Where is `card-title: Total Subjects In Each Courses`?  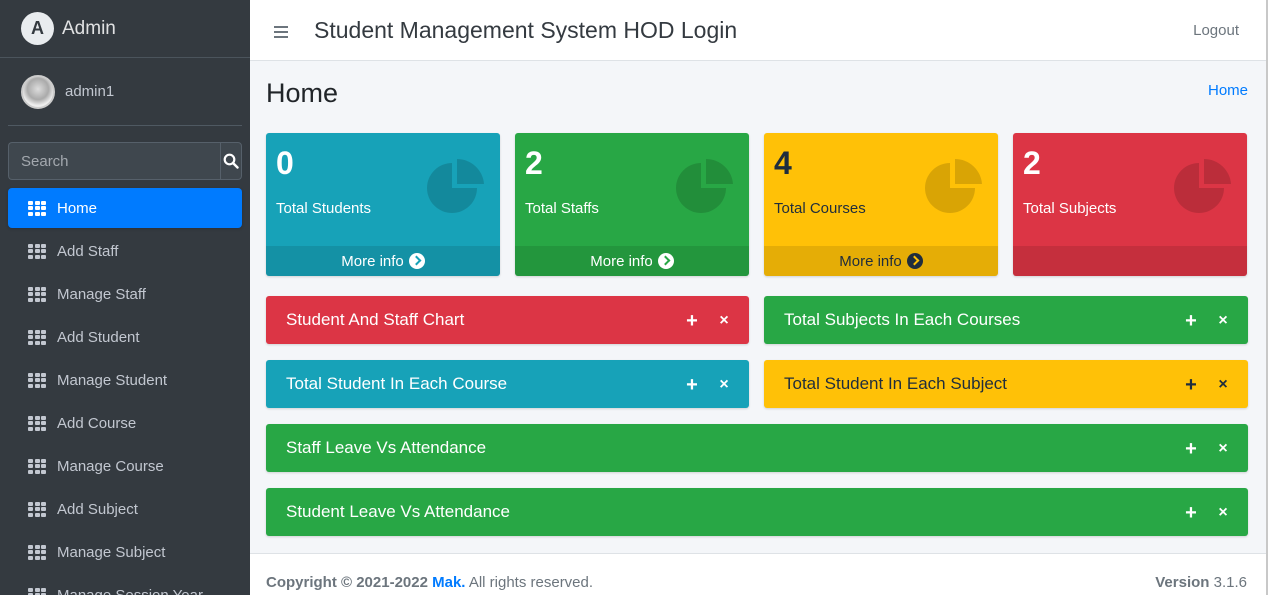 card-title: Total Subjects In Each Courses is located at coordinates (902, 319).